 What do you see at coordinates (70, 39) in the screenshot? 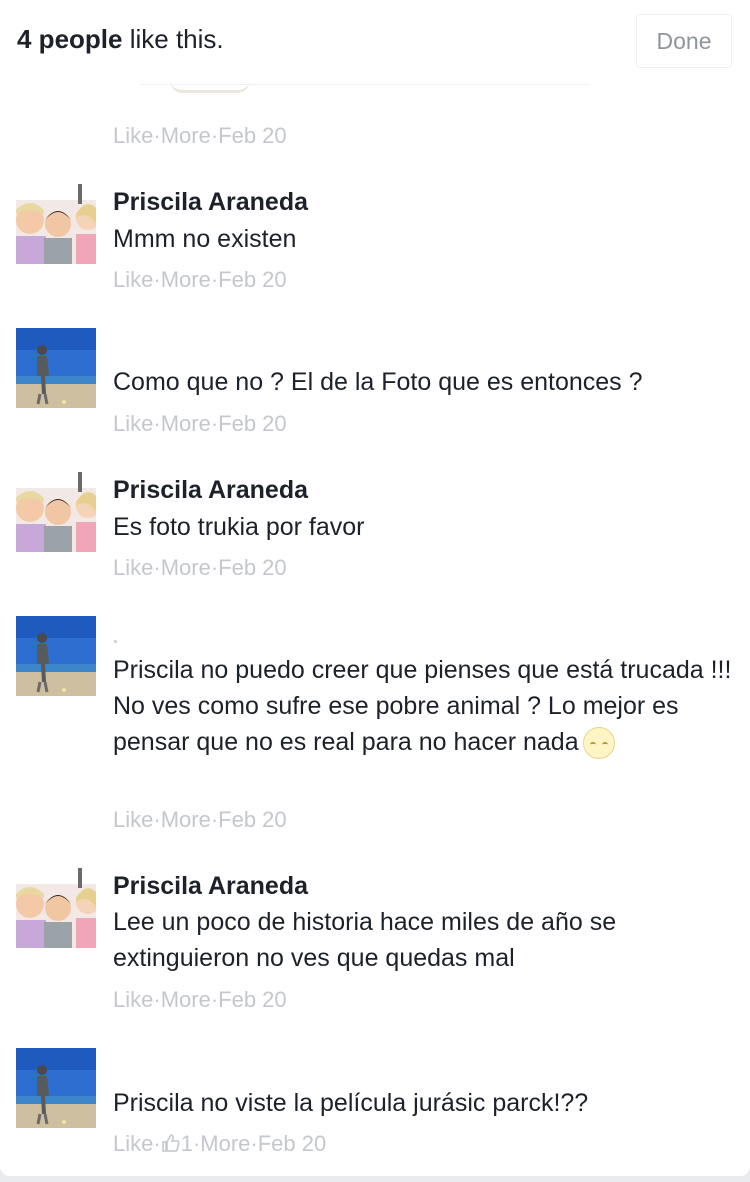
I see `likes-count: 4 people` at bounding box center [70, 39].